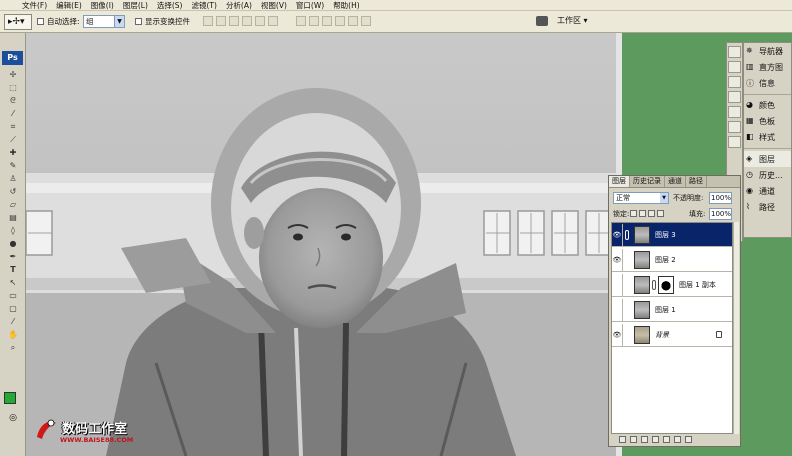 The image size is (792, 456). Describe the element at coordinates (366, 21) in the screenshot. I see `distribute-right-icon` at that location.